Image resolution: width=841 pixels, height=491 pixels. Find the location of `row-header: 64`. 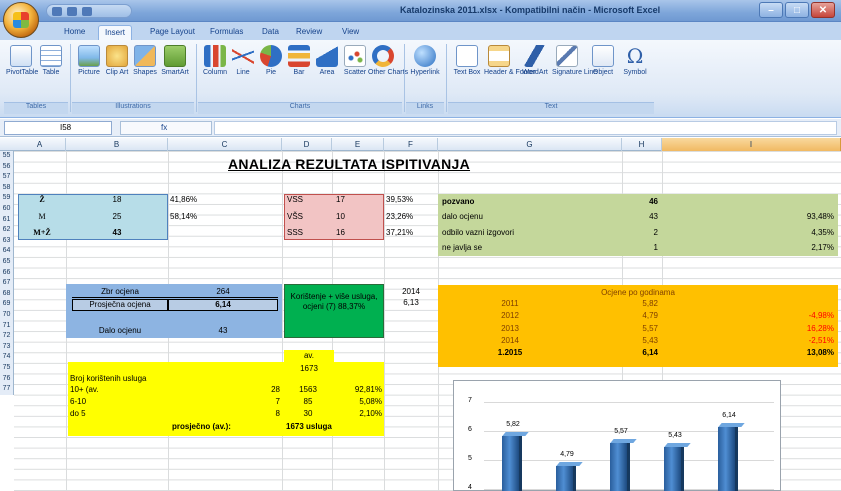

row-header: 64 is located at coordinates (7, 251).